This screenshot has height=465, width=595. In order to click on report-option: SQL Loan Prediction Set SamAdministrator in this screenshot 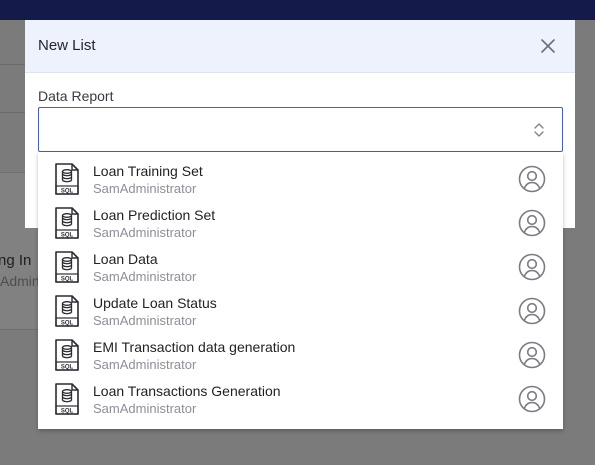, I will do `click(300, 224)`.